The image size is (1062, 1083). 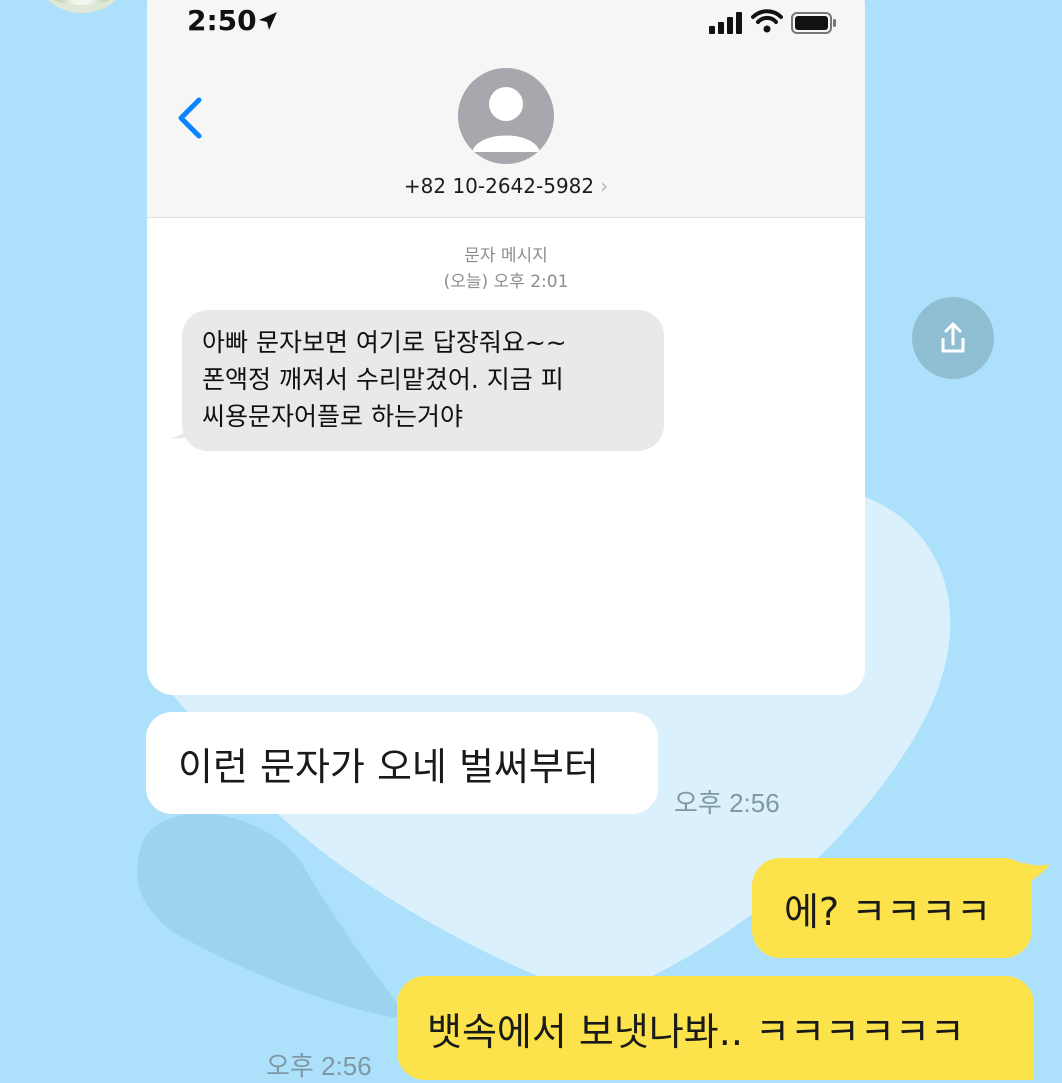 What do you see at coordinates (506, 119) in the screenshot?
I see `person-silhouette-icon` at bounding box center [506, 119].